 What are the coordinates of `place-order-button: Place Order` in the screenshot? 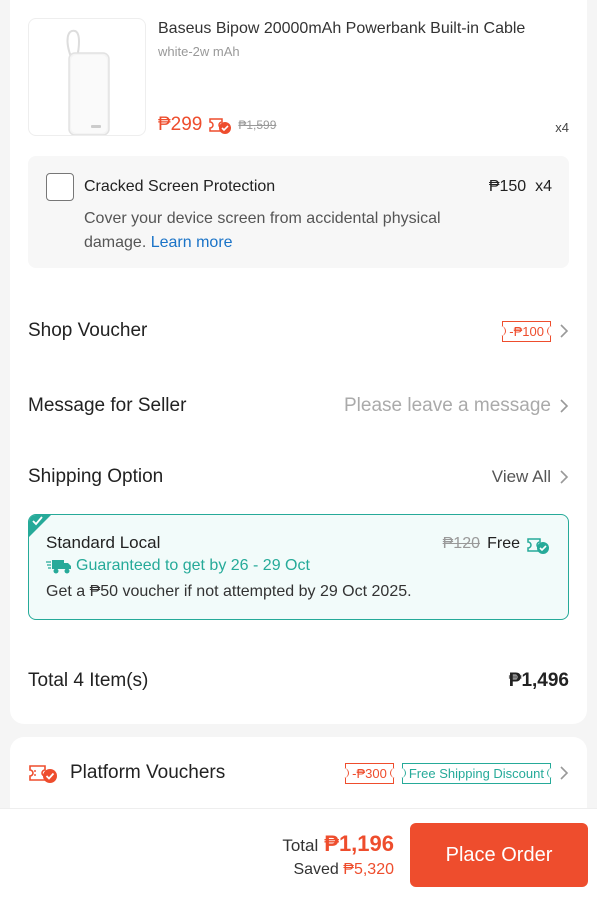 It's located at (499, 855).